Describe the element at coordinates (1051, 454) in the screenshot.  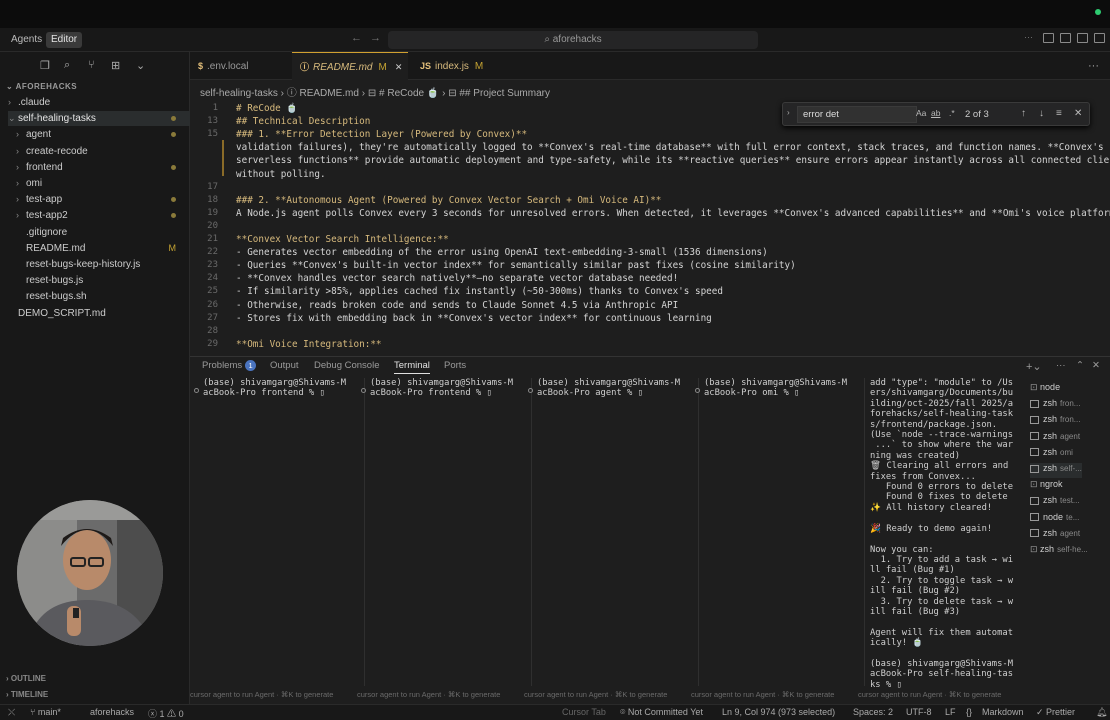
I see `terminal-list-item: zsh omi` at that location.